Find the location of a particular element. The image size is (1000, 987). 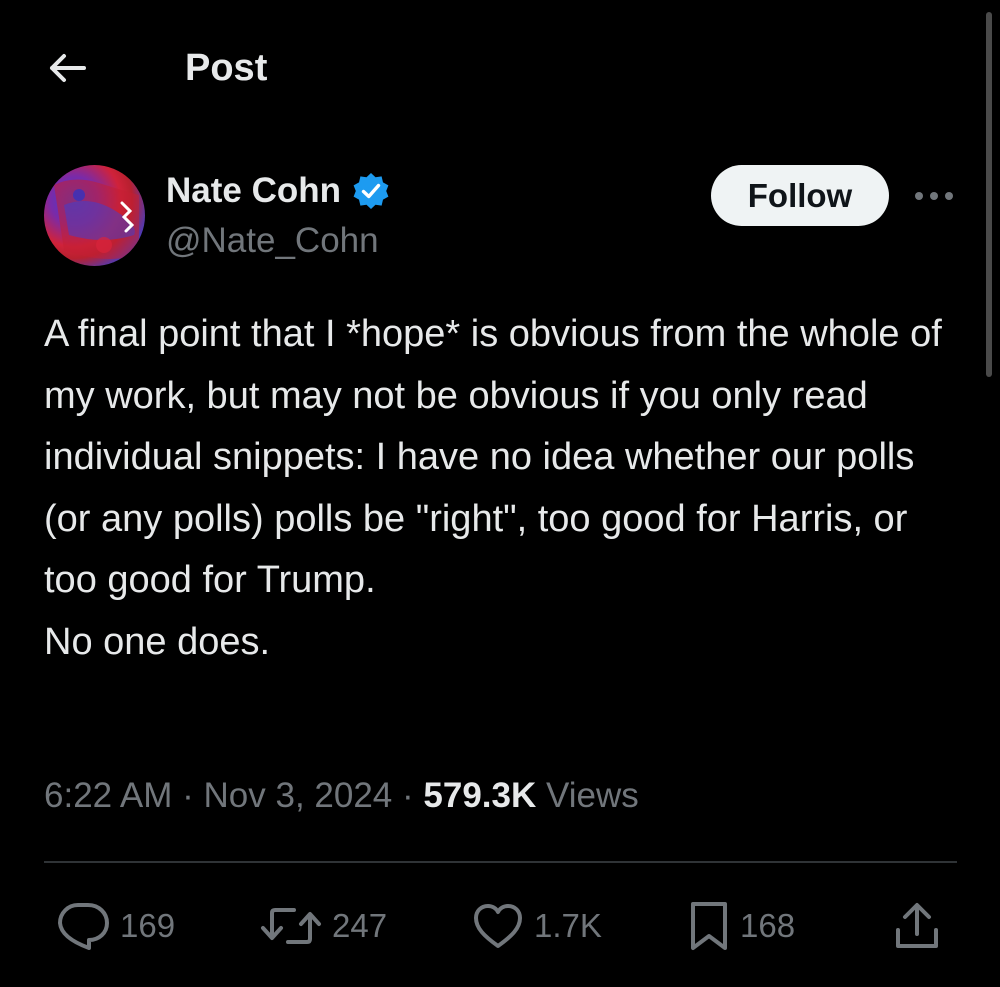

views-count: 579.3K is located at coordinates (480, 795).